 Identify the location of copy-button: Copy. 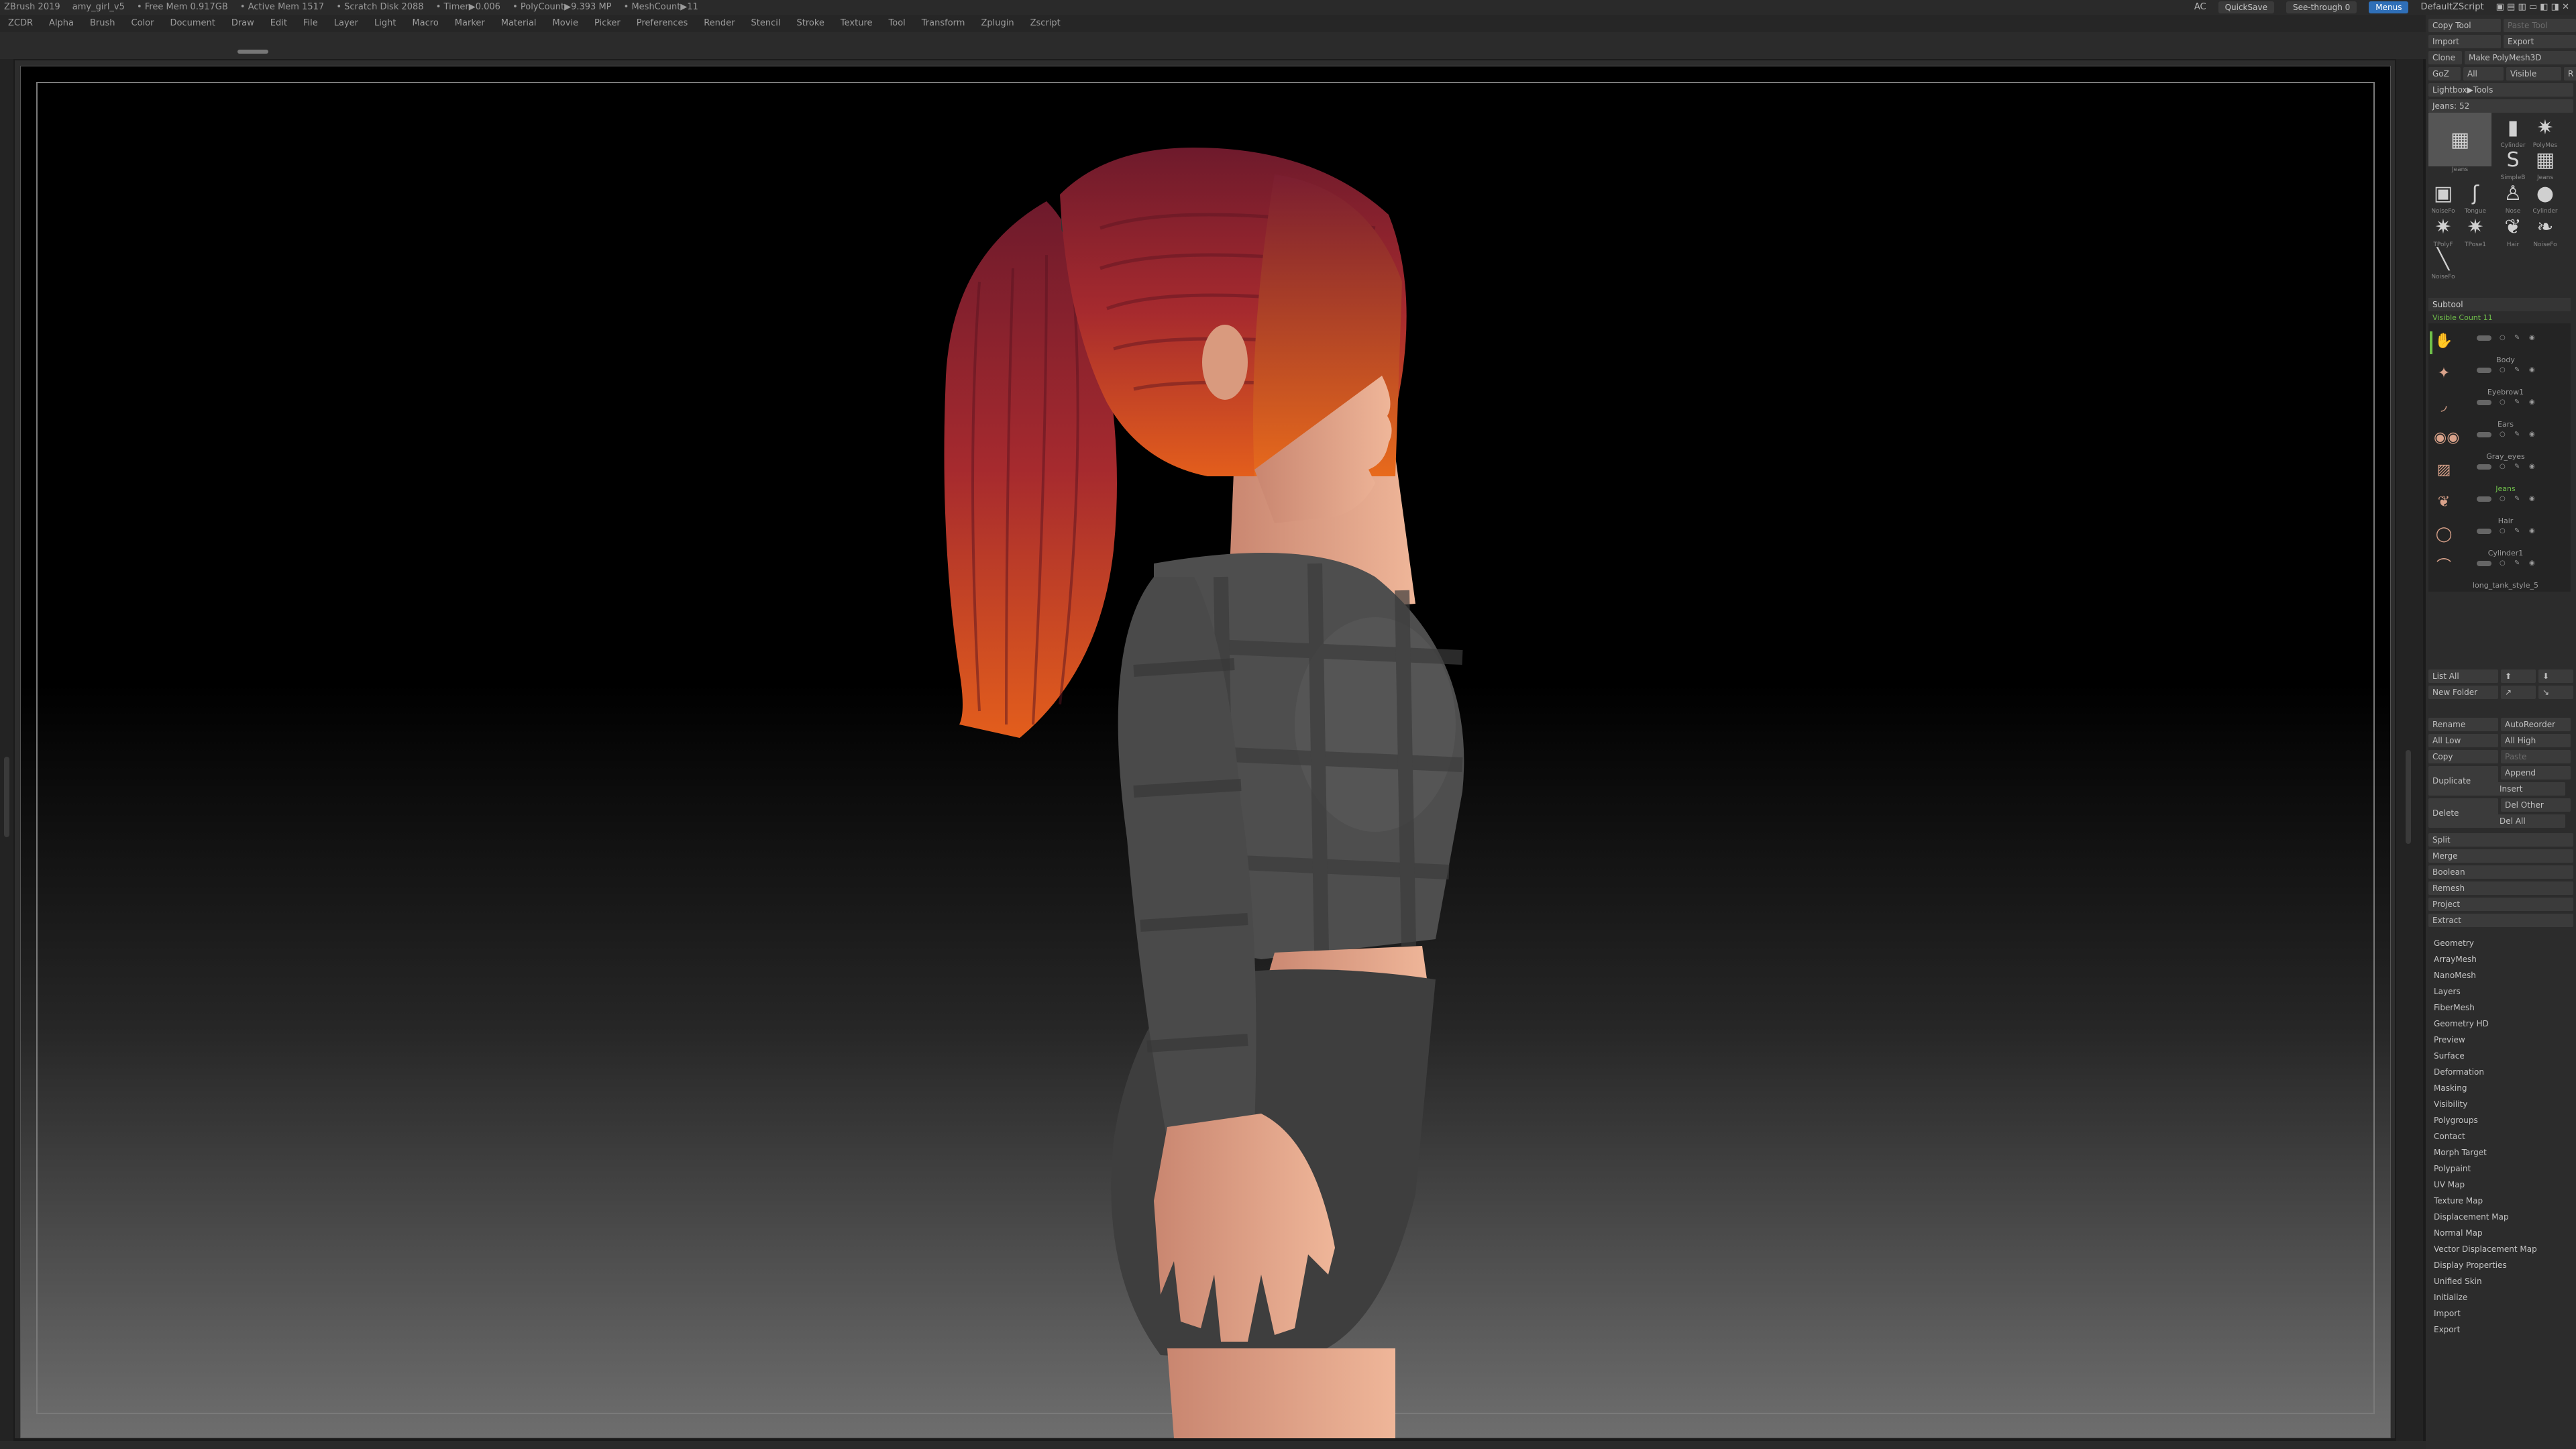
(2463, 756).